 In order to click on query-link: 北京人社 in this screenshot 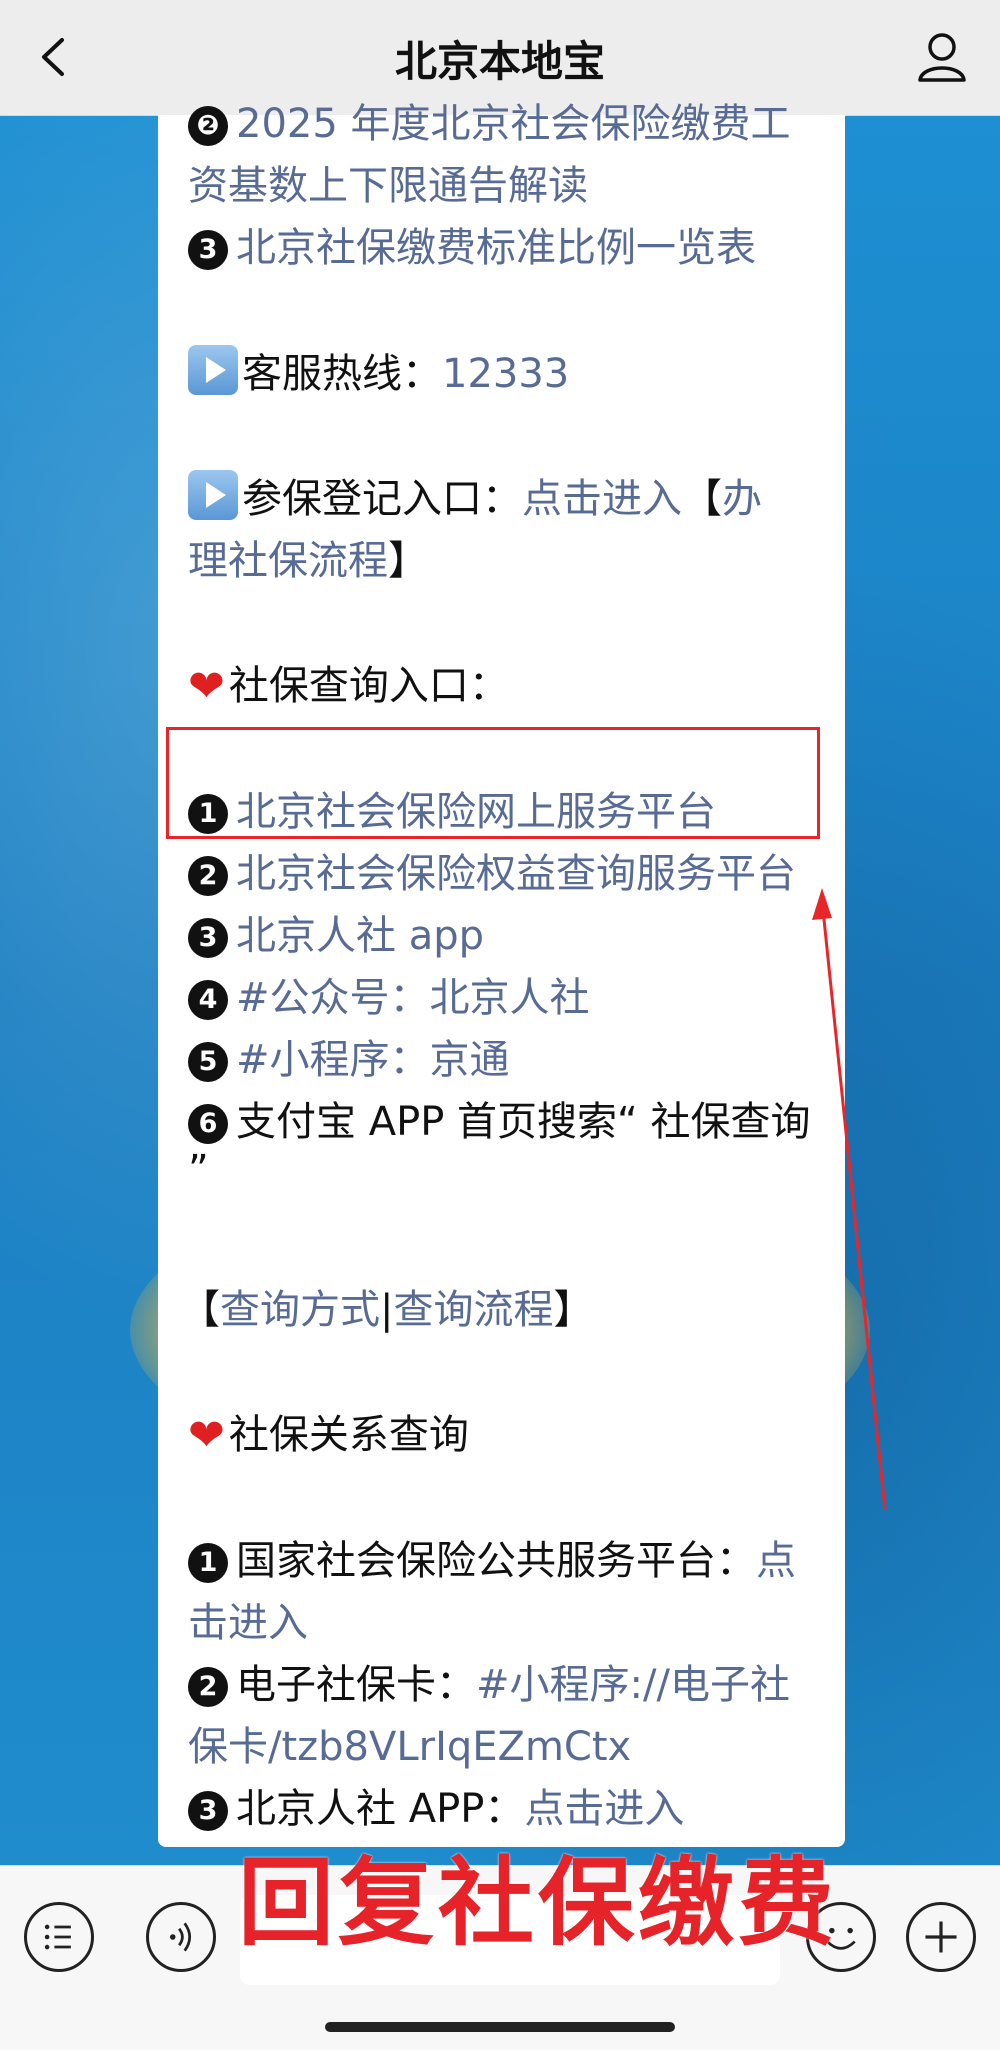, I will do `click(510, 998)`.